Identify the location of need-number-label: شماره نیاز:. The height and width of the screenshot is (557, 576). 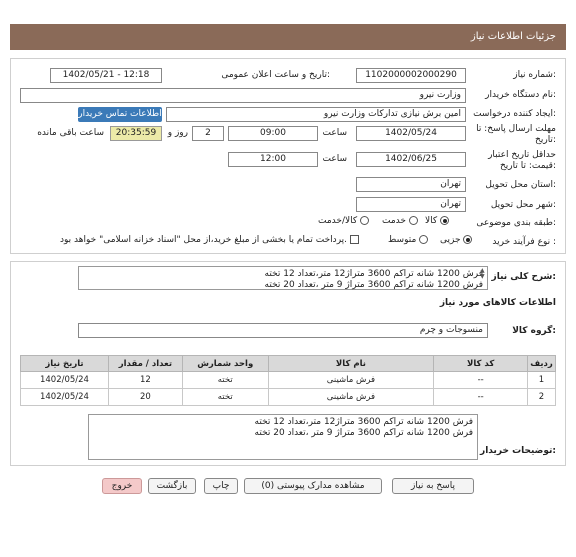
(534, 75).